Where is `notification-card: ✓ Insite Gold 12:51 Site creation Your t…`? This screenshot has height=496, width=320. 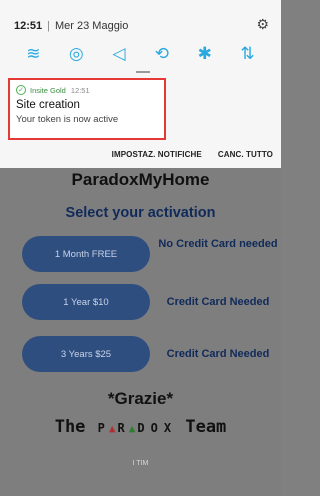
notification-card: ✓ Insite Gold 12:51 Site creation Your t… is located at coordinates (87, 109).